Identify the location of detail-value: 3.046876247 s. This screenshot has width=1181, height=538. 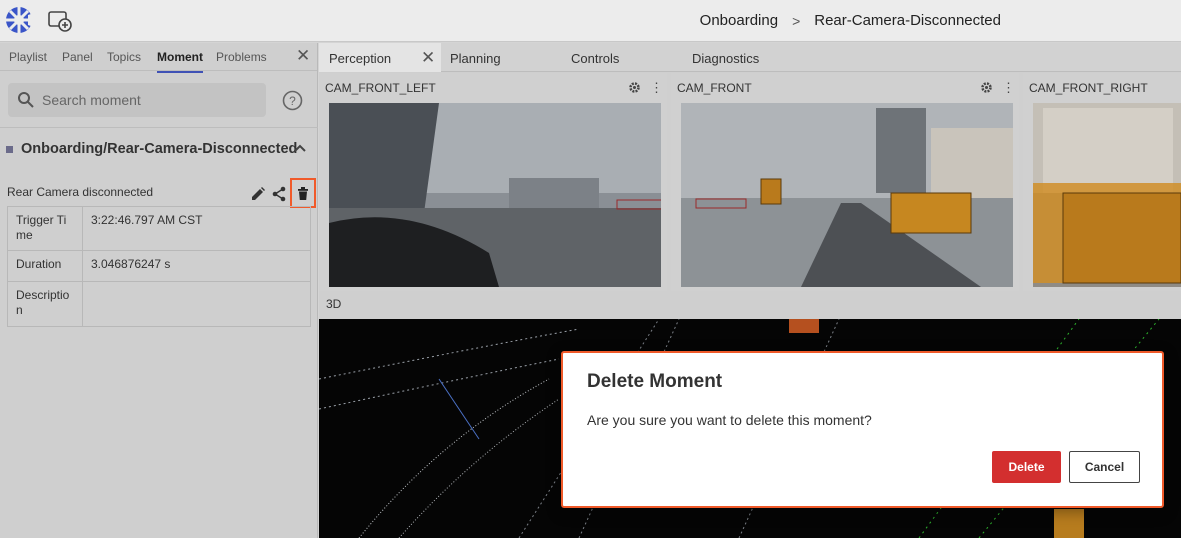
(196, 266).